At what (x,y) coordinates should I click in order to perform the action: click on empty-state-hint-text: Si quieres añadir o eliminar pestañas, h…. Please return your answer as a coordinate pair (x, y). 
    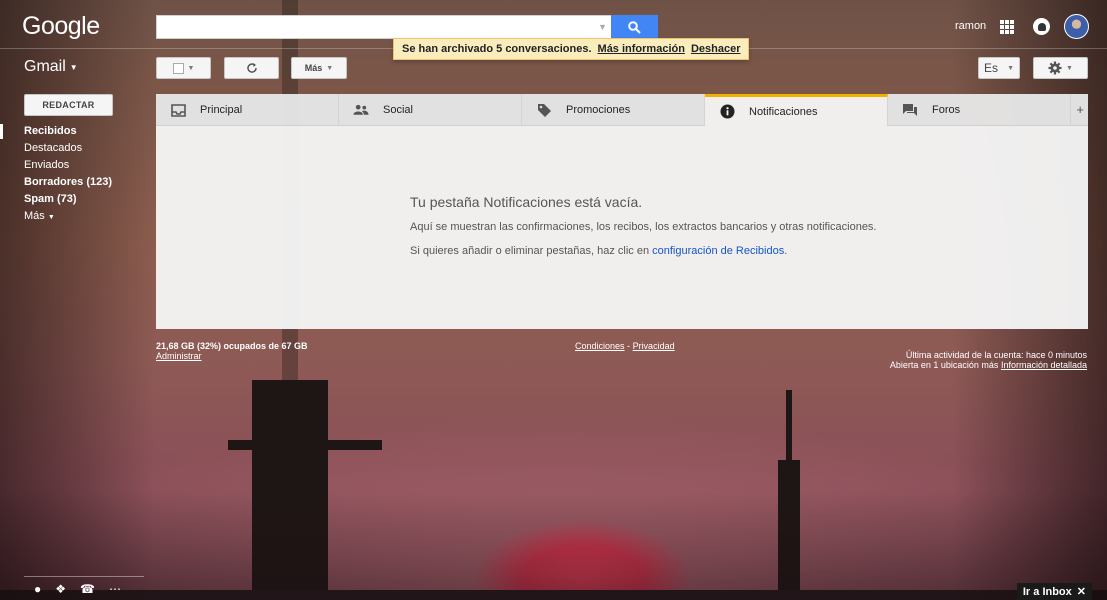
    Looking at the image, I should click on (530, 251).